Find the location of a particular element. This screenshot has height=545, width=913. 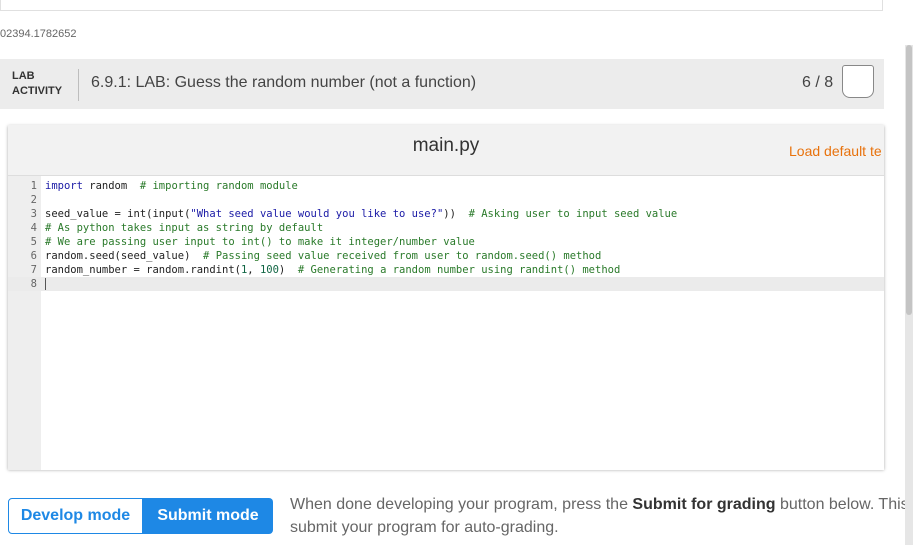

page-scrollbar is located at coordinates (909, 295).